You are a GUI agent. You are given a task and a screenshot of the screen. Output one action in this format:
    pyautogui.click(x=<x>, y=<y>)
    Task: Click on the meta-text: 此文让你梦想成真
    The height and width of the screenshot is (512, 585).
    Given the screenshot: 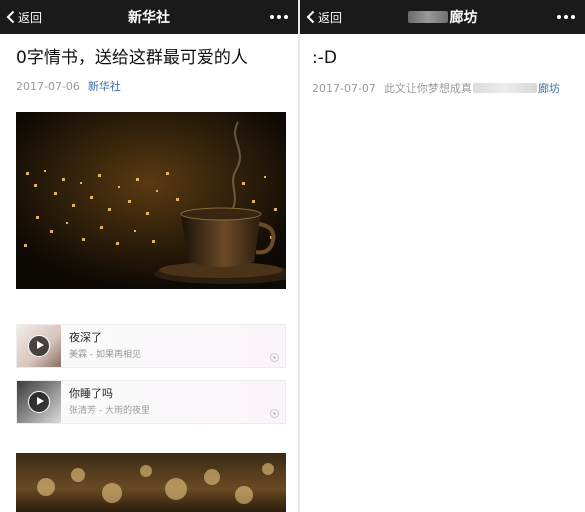 What is the action you would take?
    pyautogui.click(x=427, y=88)
    